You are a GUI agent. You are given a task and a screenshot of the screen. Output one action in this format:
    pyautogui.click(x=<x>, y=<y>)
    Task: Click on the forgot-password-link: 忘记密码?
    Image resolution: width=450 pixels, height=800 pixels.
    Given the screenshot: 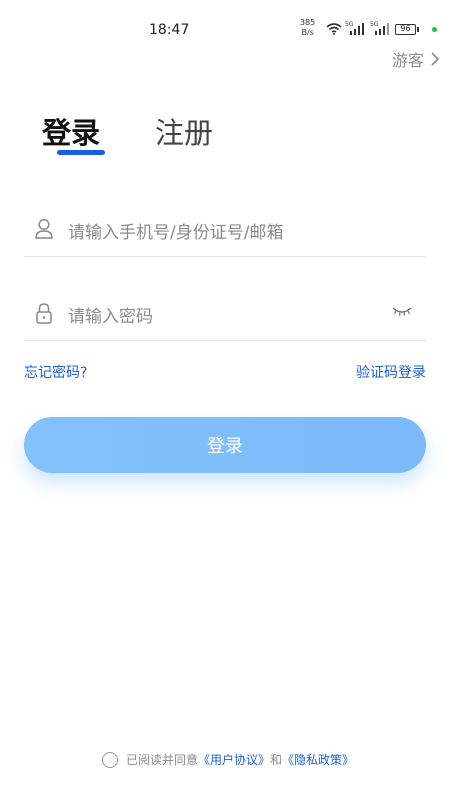 What is the action you would take?
    pyautogui.click(x=55, y=372)
    